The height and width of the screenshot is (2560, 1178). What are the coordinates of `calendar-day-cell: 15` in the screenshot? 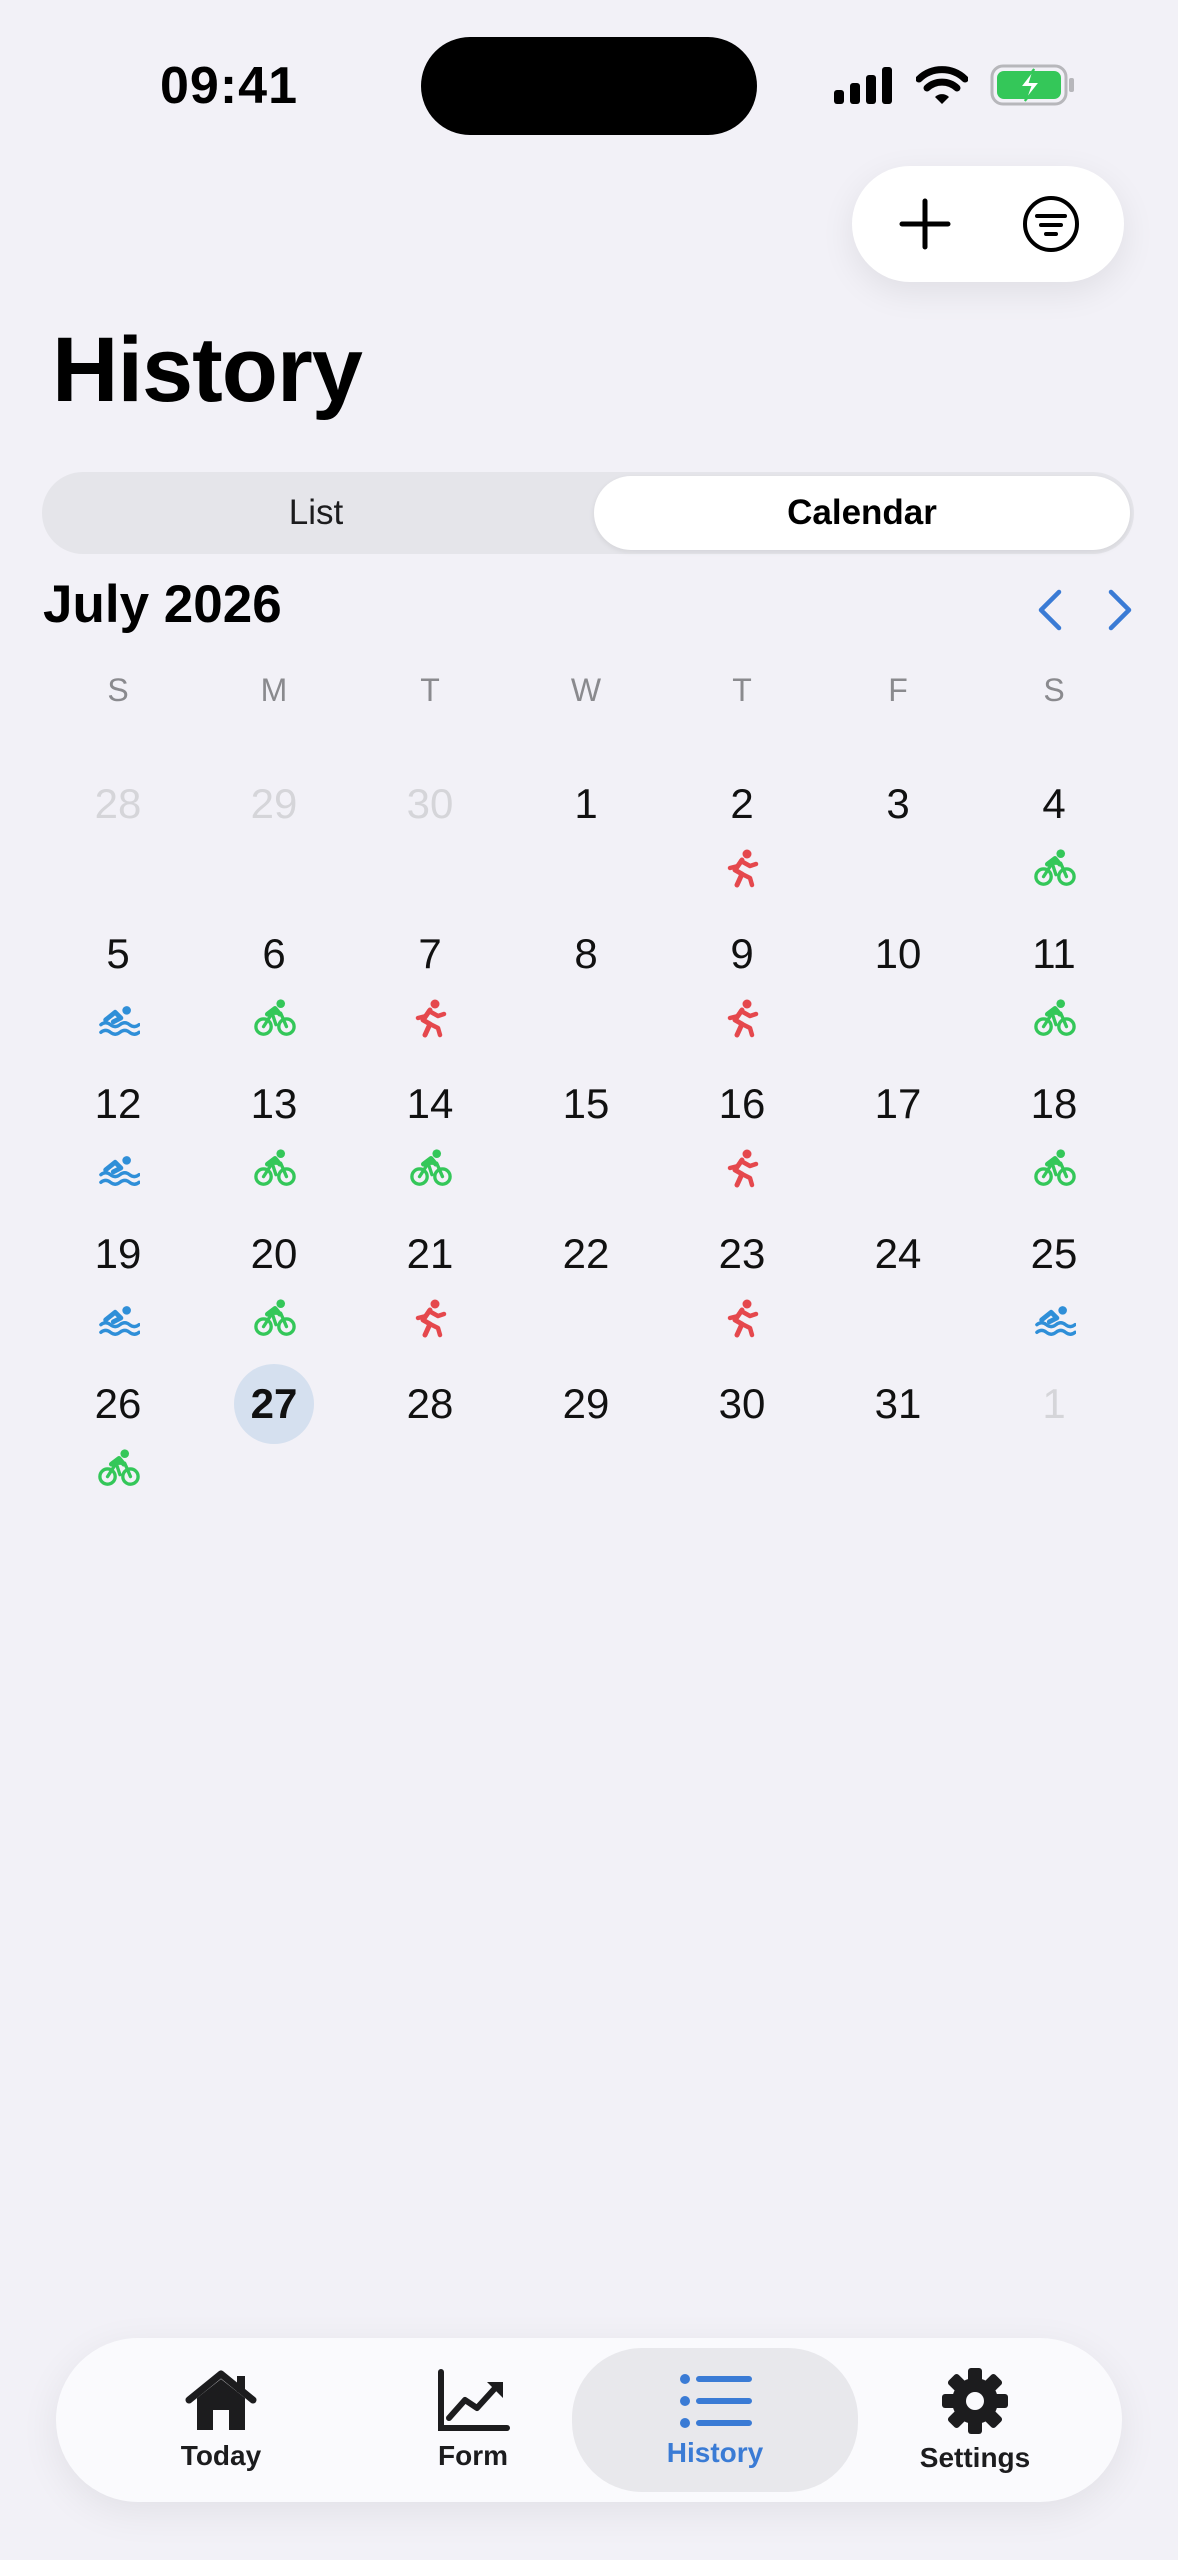 It's located at (586, 1127).